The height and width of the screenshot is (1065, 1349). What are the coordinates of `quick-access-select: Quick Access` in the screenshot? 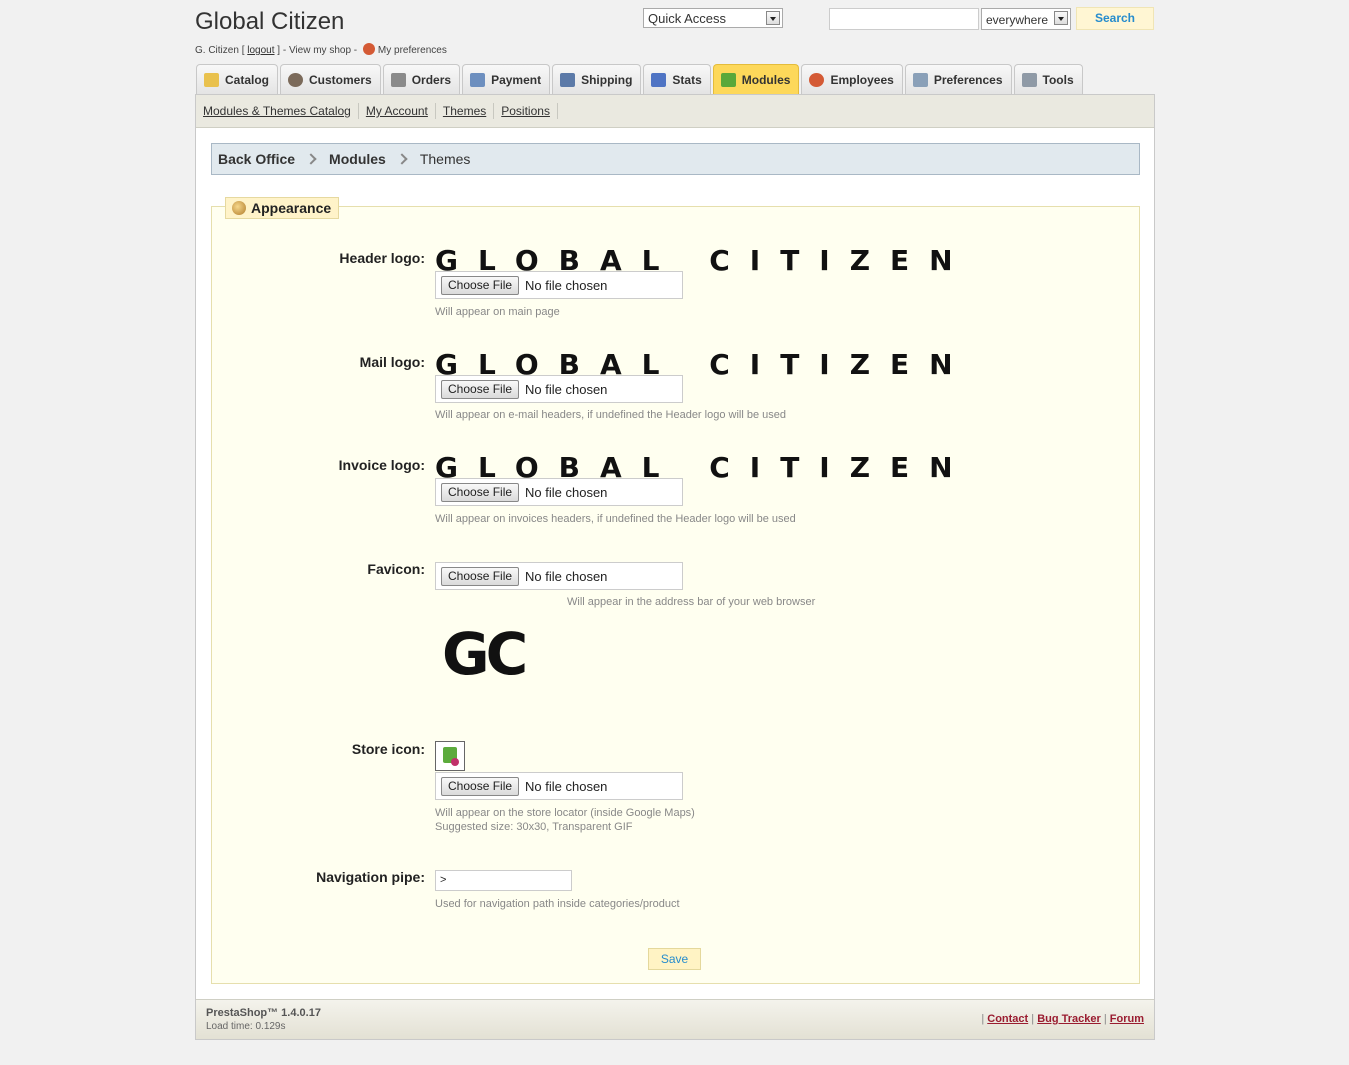 It's located at (713, 18).